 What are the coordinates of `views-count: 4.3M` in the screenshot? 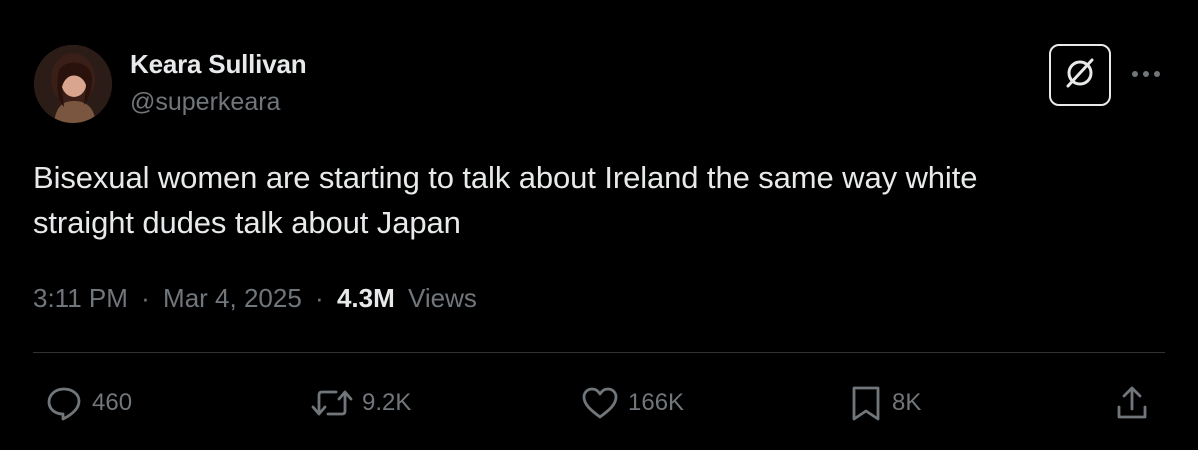 It's located at (366, 298).